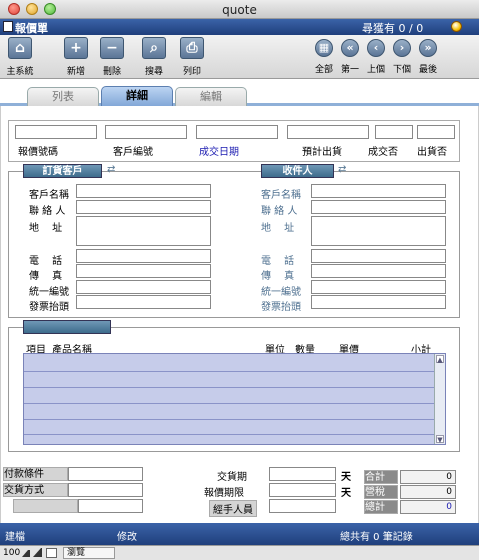 The width and height of the screenshot is (479, 560). I want to click on total-label: 總計, so click(381, 507).